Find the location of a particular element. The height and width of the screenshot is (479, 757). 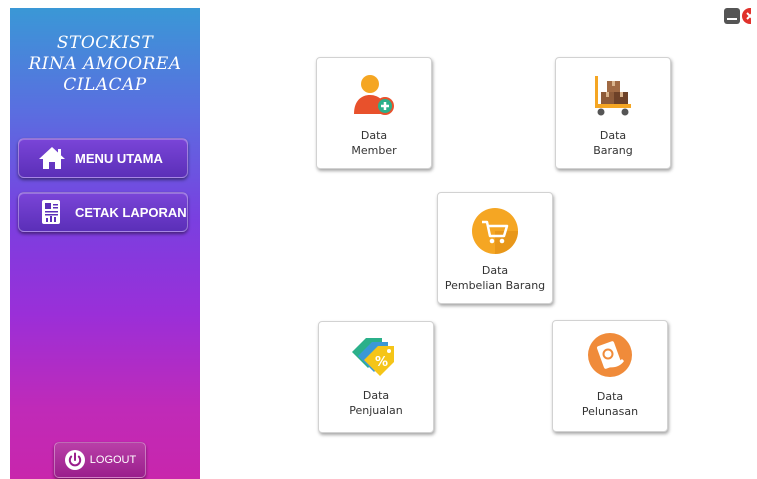

power-icon is located at coordinates (75, 460).